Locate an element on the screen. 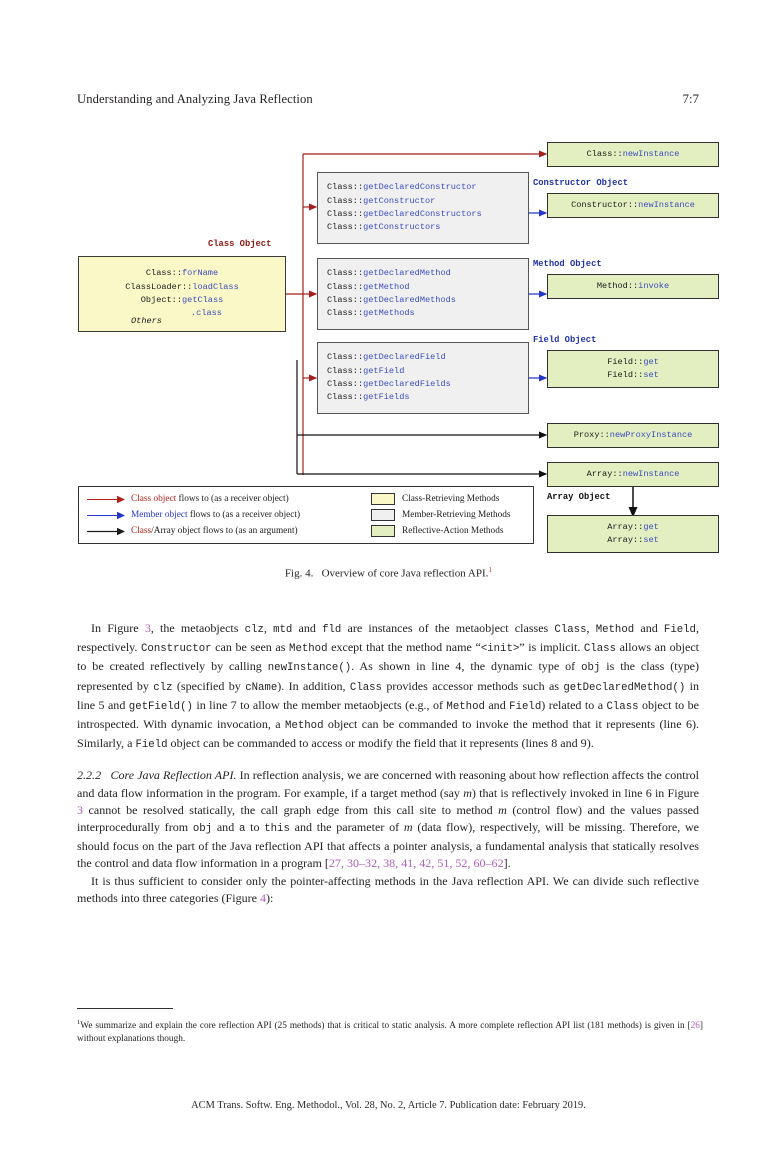 Image resolution: width=777 pixels, height=1152 pixels. array-newinstance: newInstance is located at coordinates (651, 473).